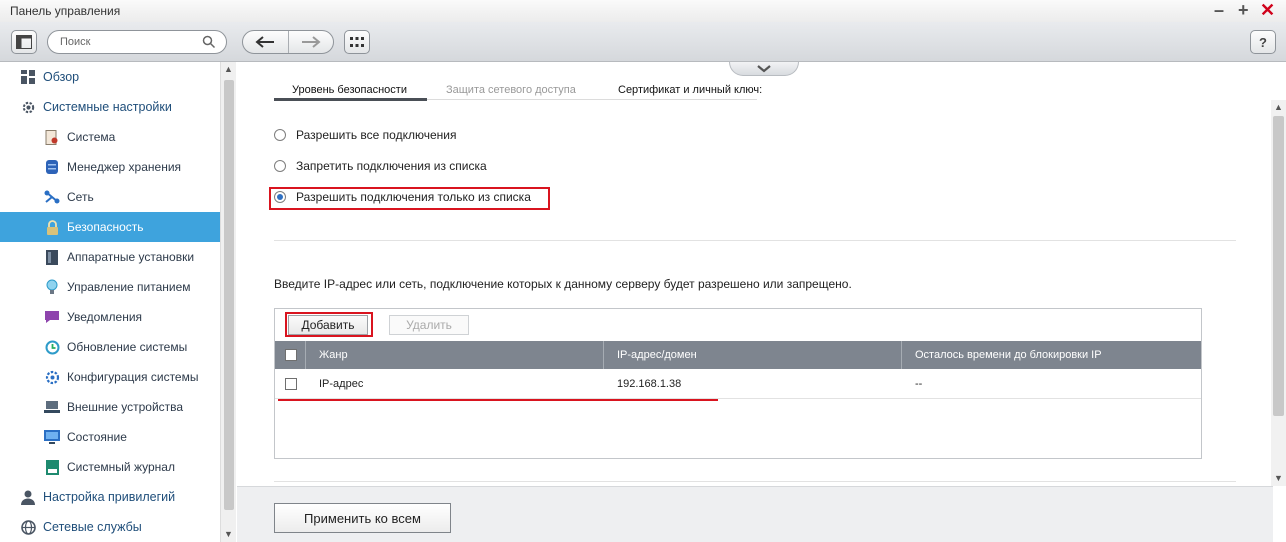 Image resolution: width=1286 pixels, height=542 pixels. I want to click on highlight-box-add, so click(329, 324).